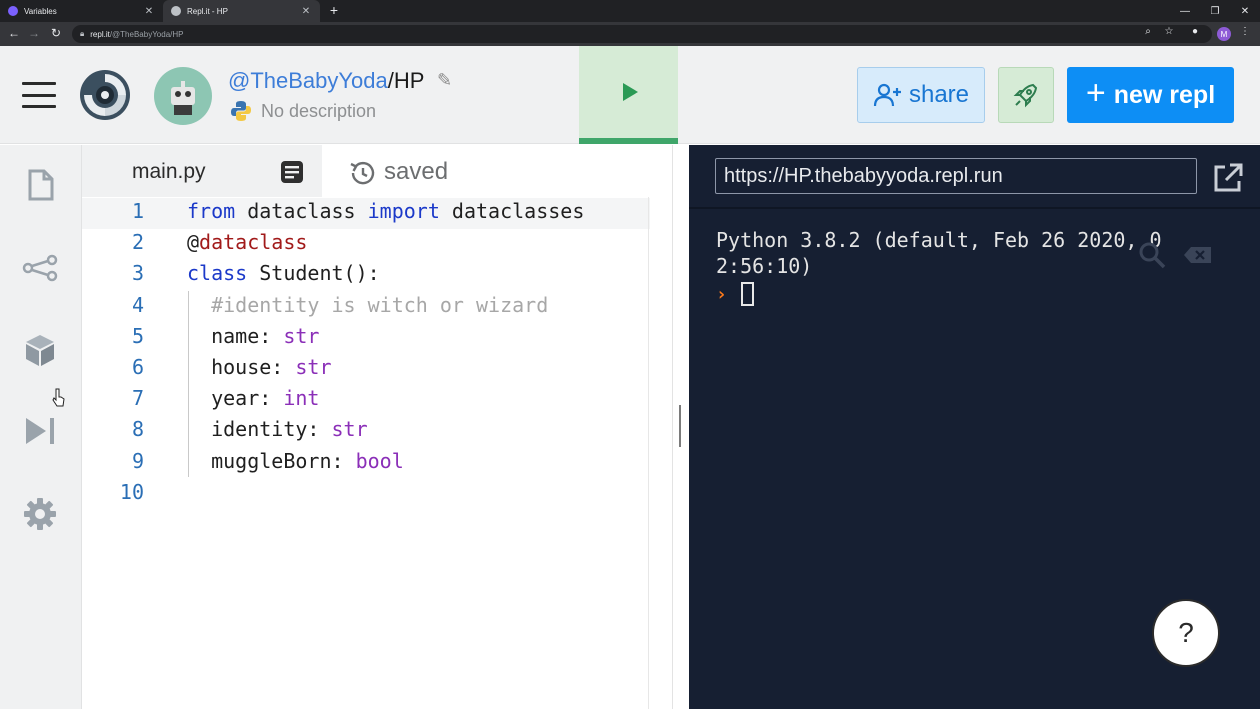 This screenshot has width=1260, height=709. What do you see at coordinates (40, 350) in the screenshot?
I see `packages-icon` at bounding box center [40, 350].